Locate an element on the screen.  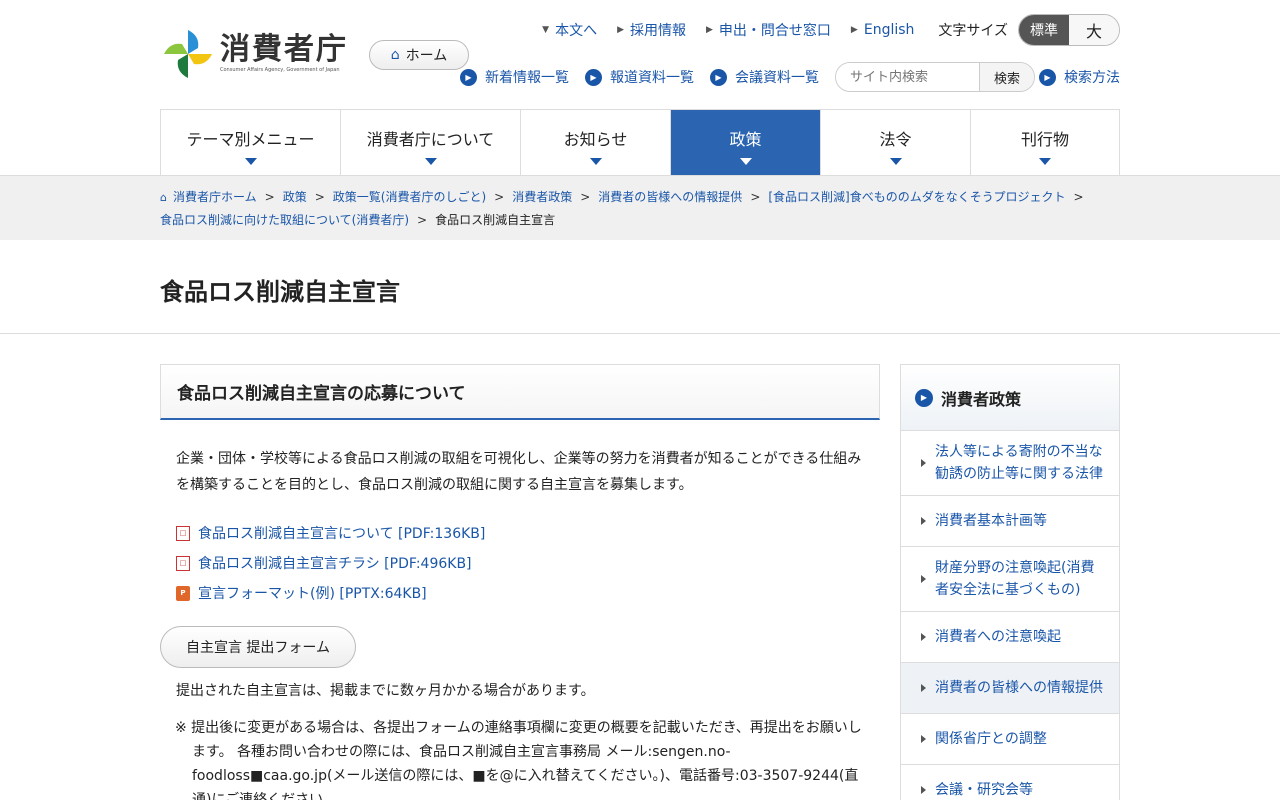
pinwheel-logo-icon is located at coordinates (188, 54).